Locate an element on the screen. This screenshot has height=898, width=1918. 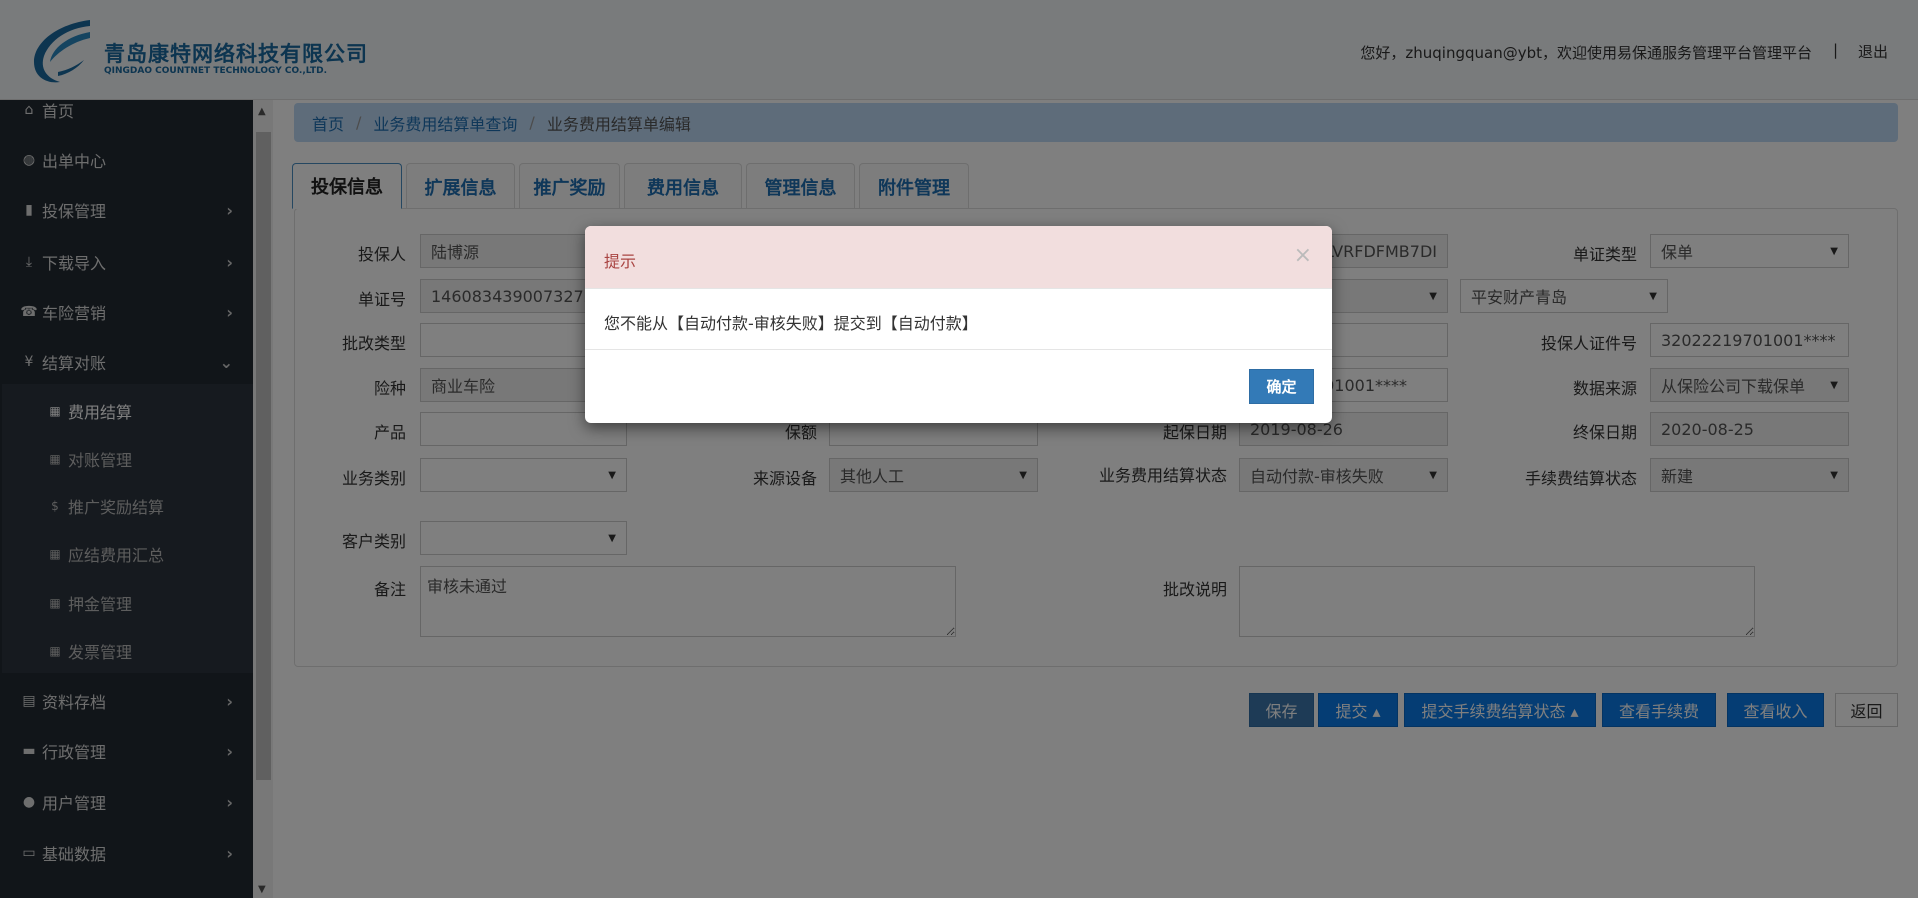
modal-title: 提示 is located at coordinates (620, 261).